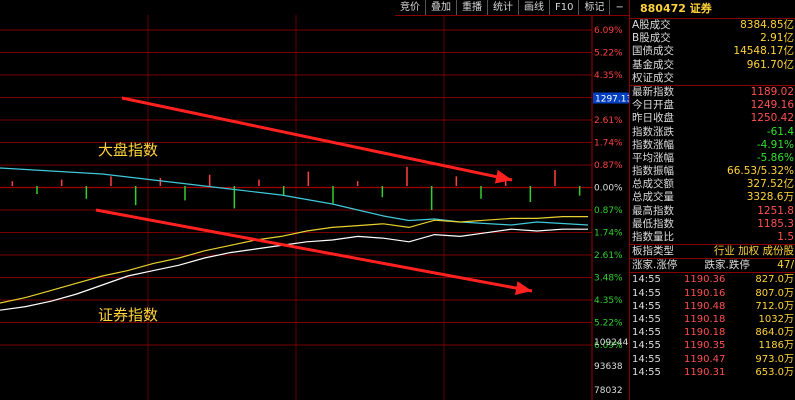 This screenshot has width=795, height=400. What do you see at coordinates (612, 100) in the screenshot?
I see `value-label: 1297.13` at bounding box center [612, 100].